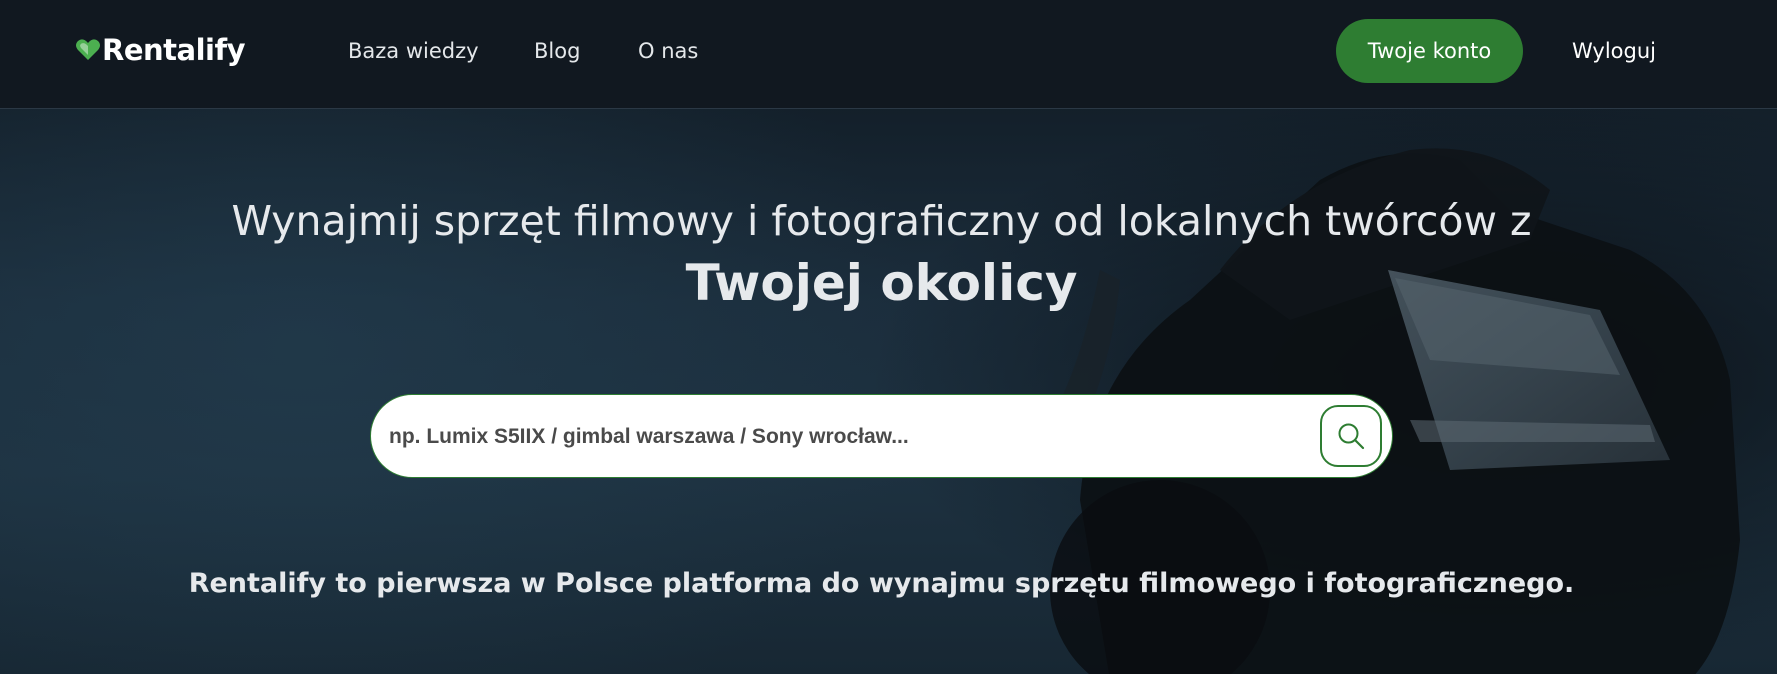  I want to click on nav-link-knowledge-base: Baza wiedzy, so click(413, 51).